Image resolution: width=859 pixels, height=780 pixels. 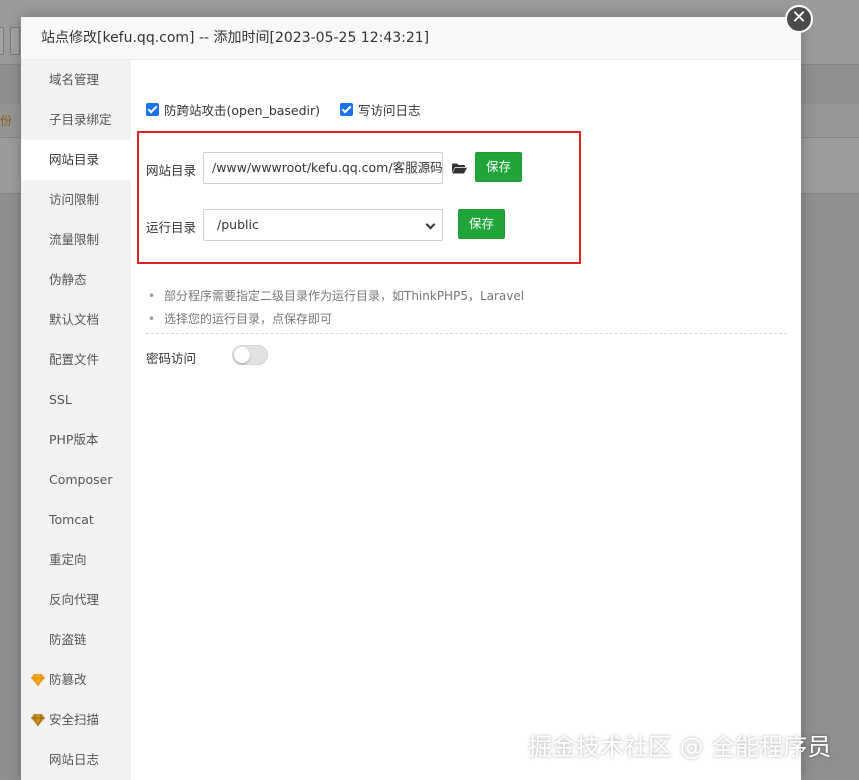 What do you see at coordinates (389, 109) in the screenshot?
I see `access-log-label: 写访问日志` at bounding box center [389, 109].